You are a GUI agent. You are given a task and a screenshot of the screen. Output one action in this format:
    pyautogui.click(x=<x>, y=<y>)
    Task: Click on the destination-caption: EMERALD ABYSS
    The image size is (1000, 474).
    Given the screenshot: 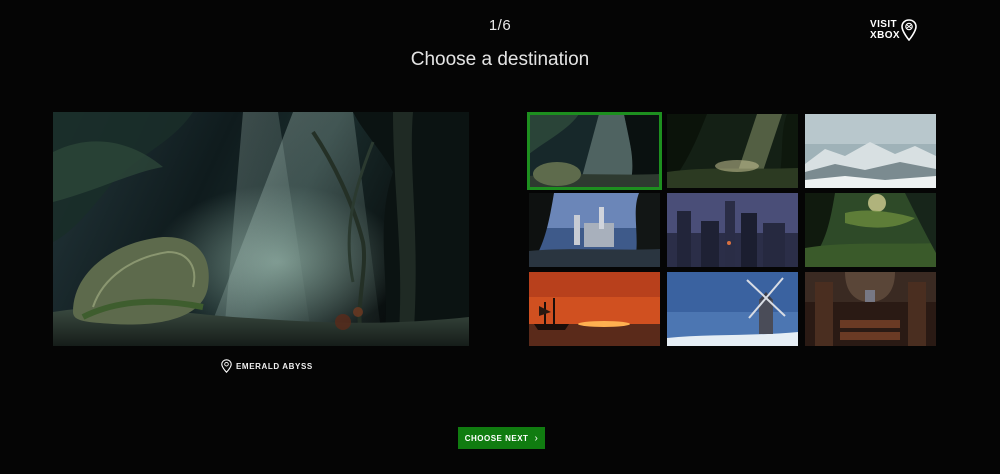 What is the action you would take?
    pyautogui.click(x=267, y=366)
    